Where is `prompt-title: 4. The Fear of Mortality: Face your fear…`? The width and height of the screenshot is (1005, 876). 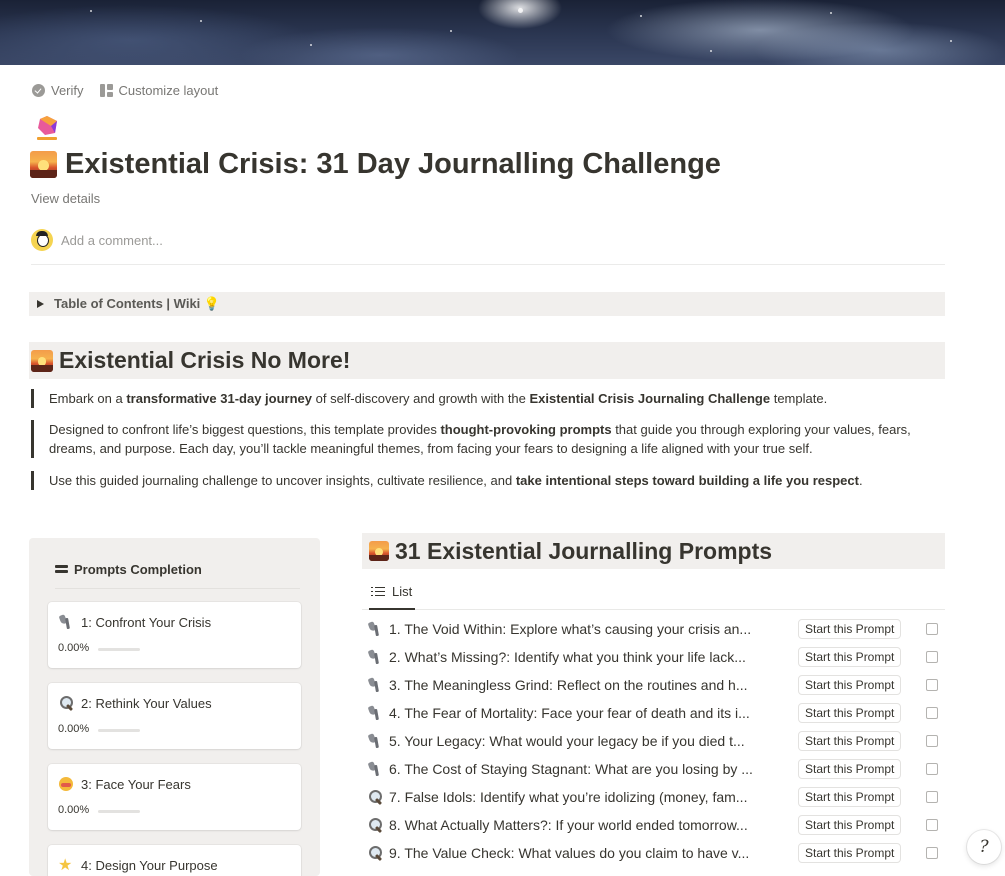
prompt-title: 4. The Fear of Mortality: Face your fear… is located at coordinates (591, 713).